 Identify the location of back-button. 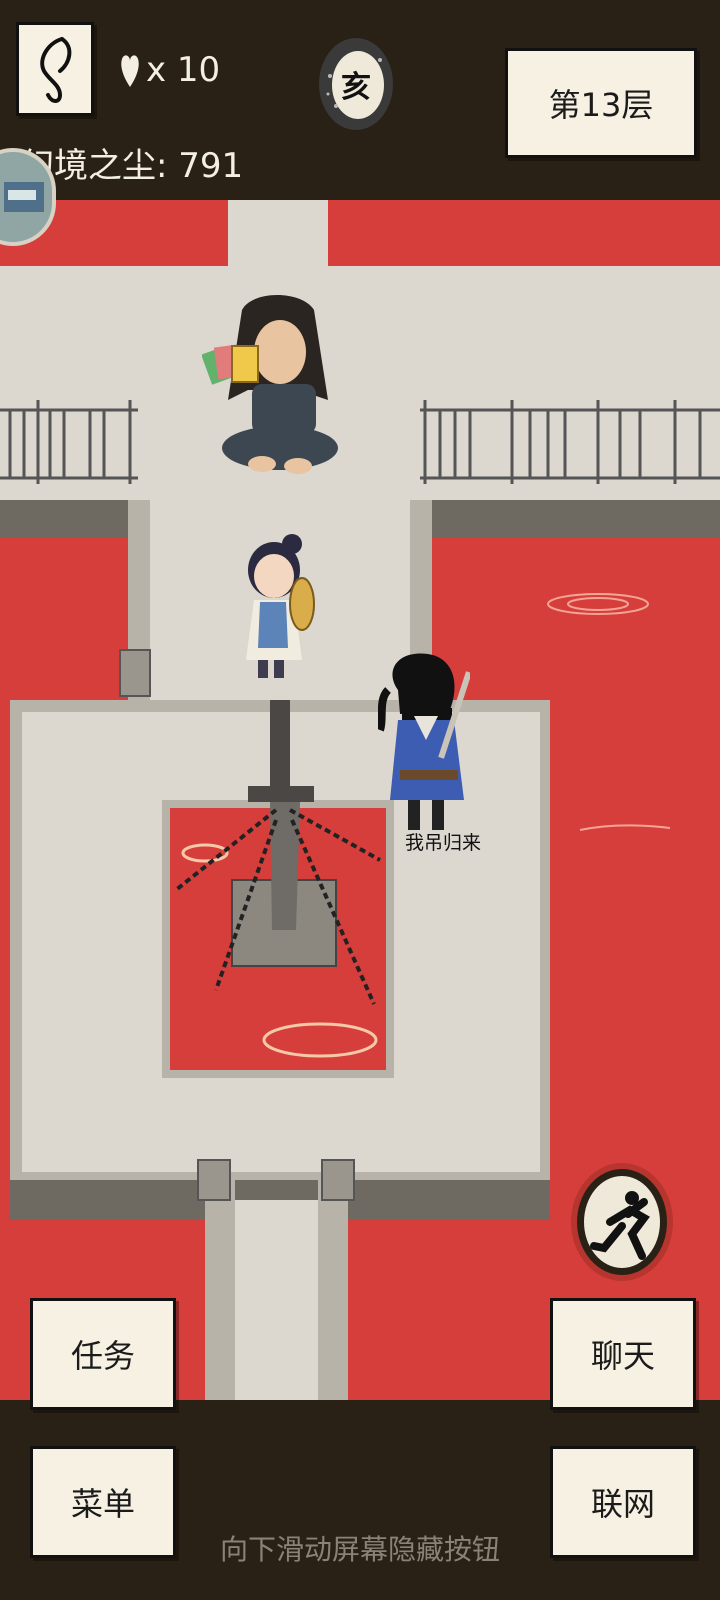
(55, 69).